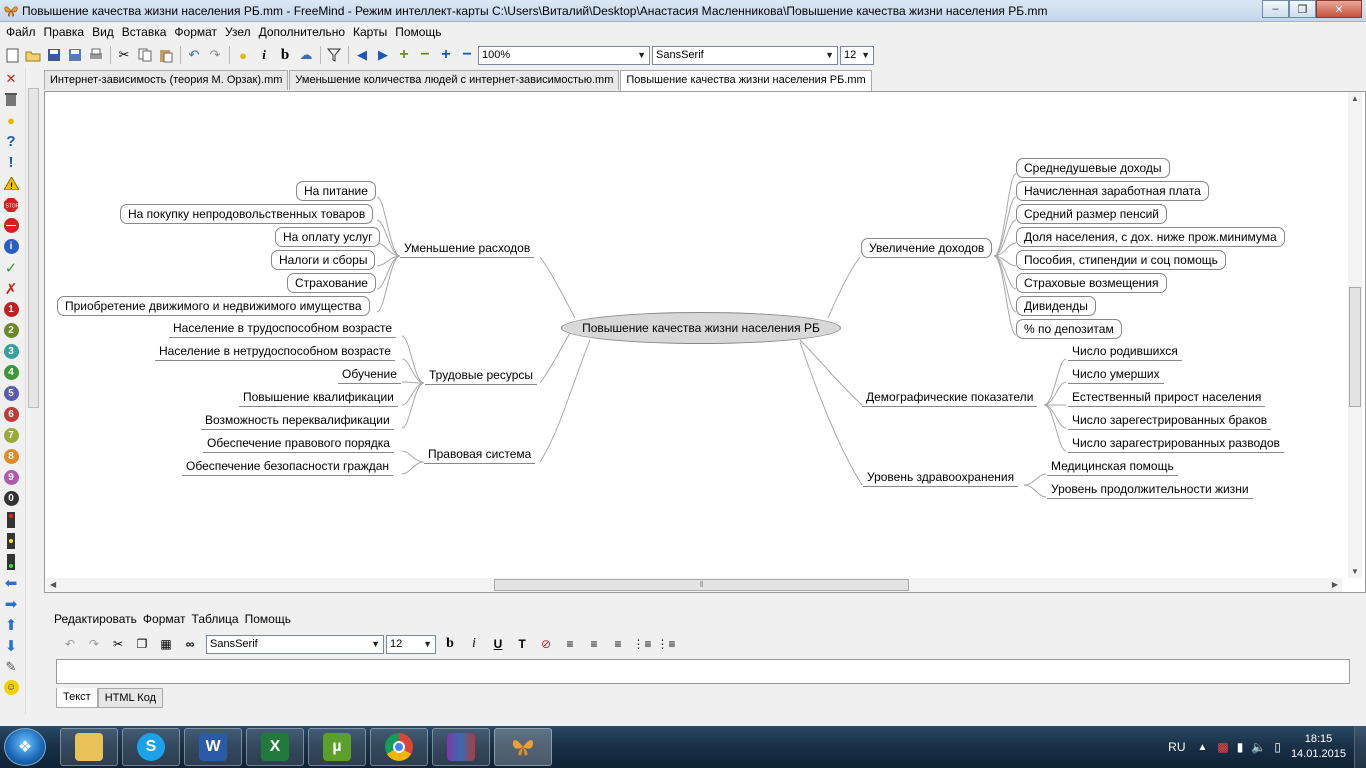 The height and width of the screenshot is (768, 1366). Describe the element at coordinates (64, 32) in the screenshot. I see `menu-edit: Правка` at that location.